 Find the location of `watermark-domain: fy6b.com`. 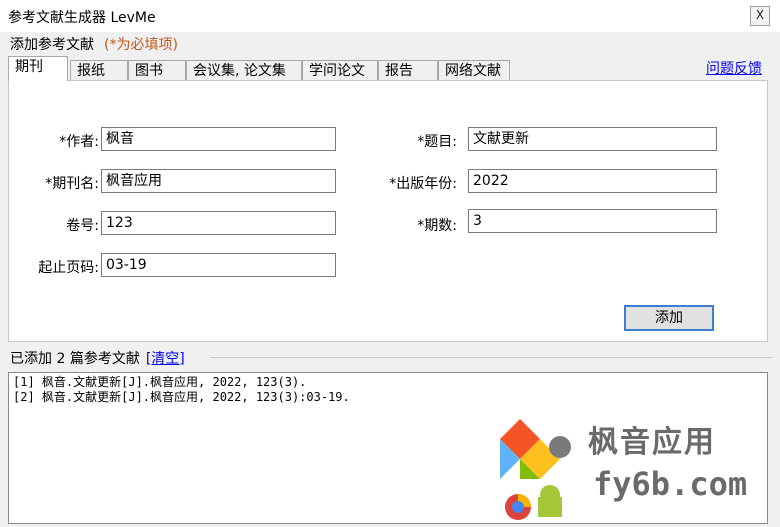

watermark-domain: fy6b.com is located at coordinates (670, 484).